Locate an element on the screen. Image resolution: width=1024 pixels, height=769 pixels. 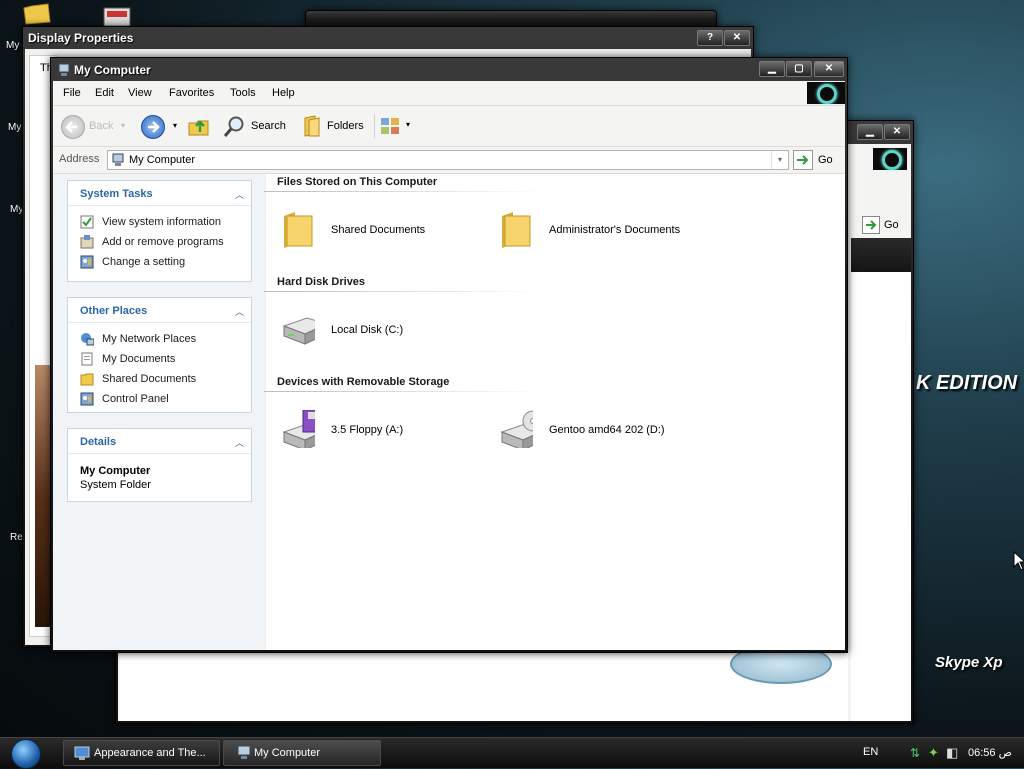
ring-logo-icon is located at coordinates (827, 94).